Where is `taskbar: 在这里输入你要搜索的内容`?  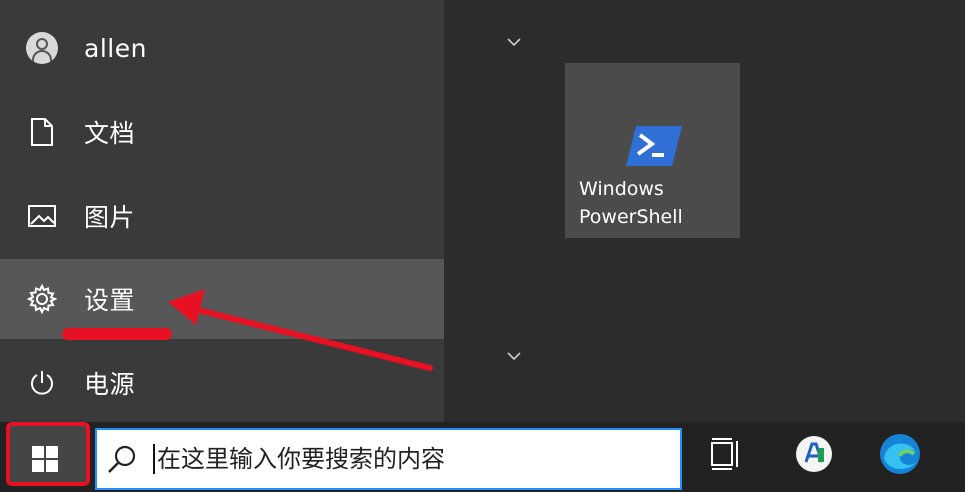
taskbar: 在这里输入你要搜索的内容 is located at coordinates (482, 457).